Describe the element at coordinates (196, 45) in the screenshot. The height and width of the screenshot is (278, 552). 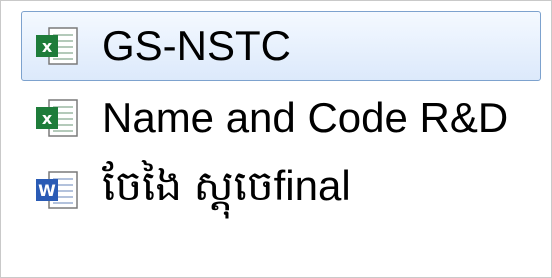
I see `file-name: GS-NSTC` at that location.